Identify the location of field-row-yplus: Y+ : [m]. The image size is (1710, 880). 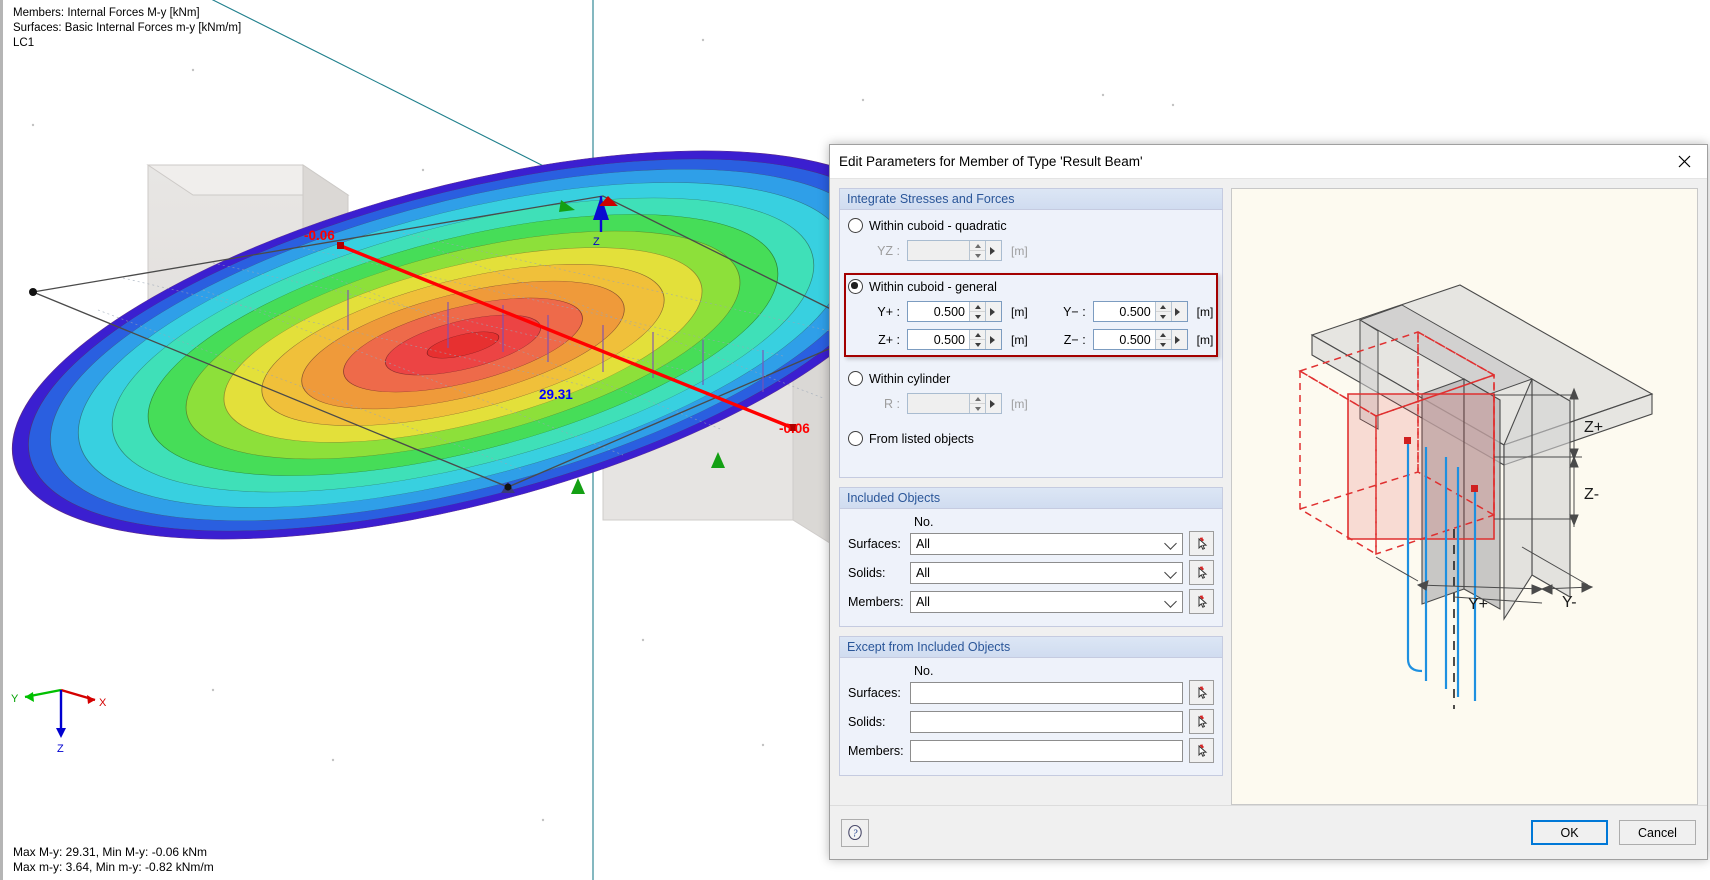
(946, 311).